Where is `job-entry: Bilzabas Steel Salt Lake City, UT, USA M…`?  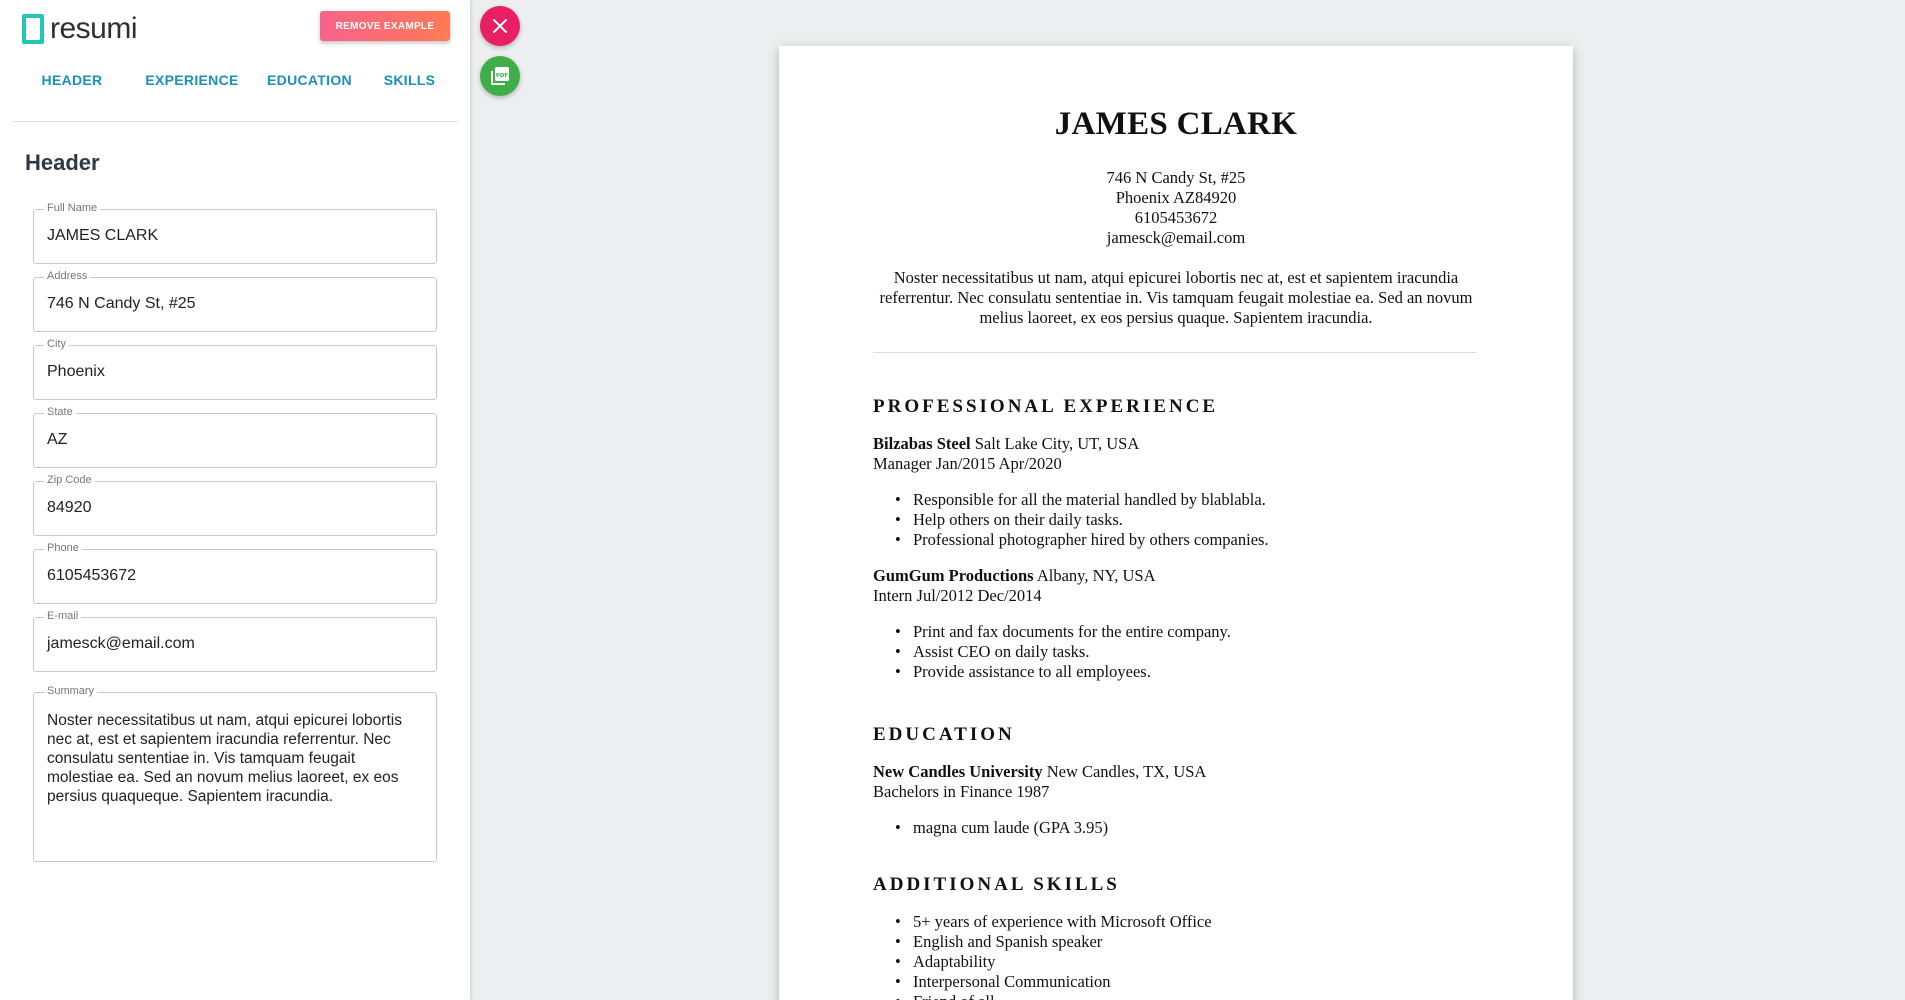
job-entry: Bilzabas Steel Salt Lake City, UT, USA M… is located at coordinates (1183, 492).